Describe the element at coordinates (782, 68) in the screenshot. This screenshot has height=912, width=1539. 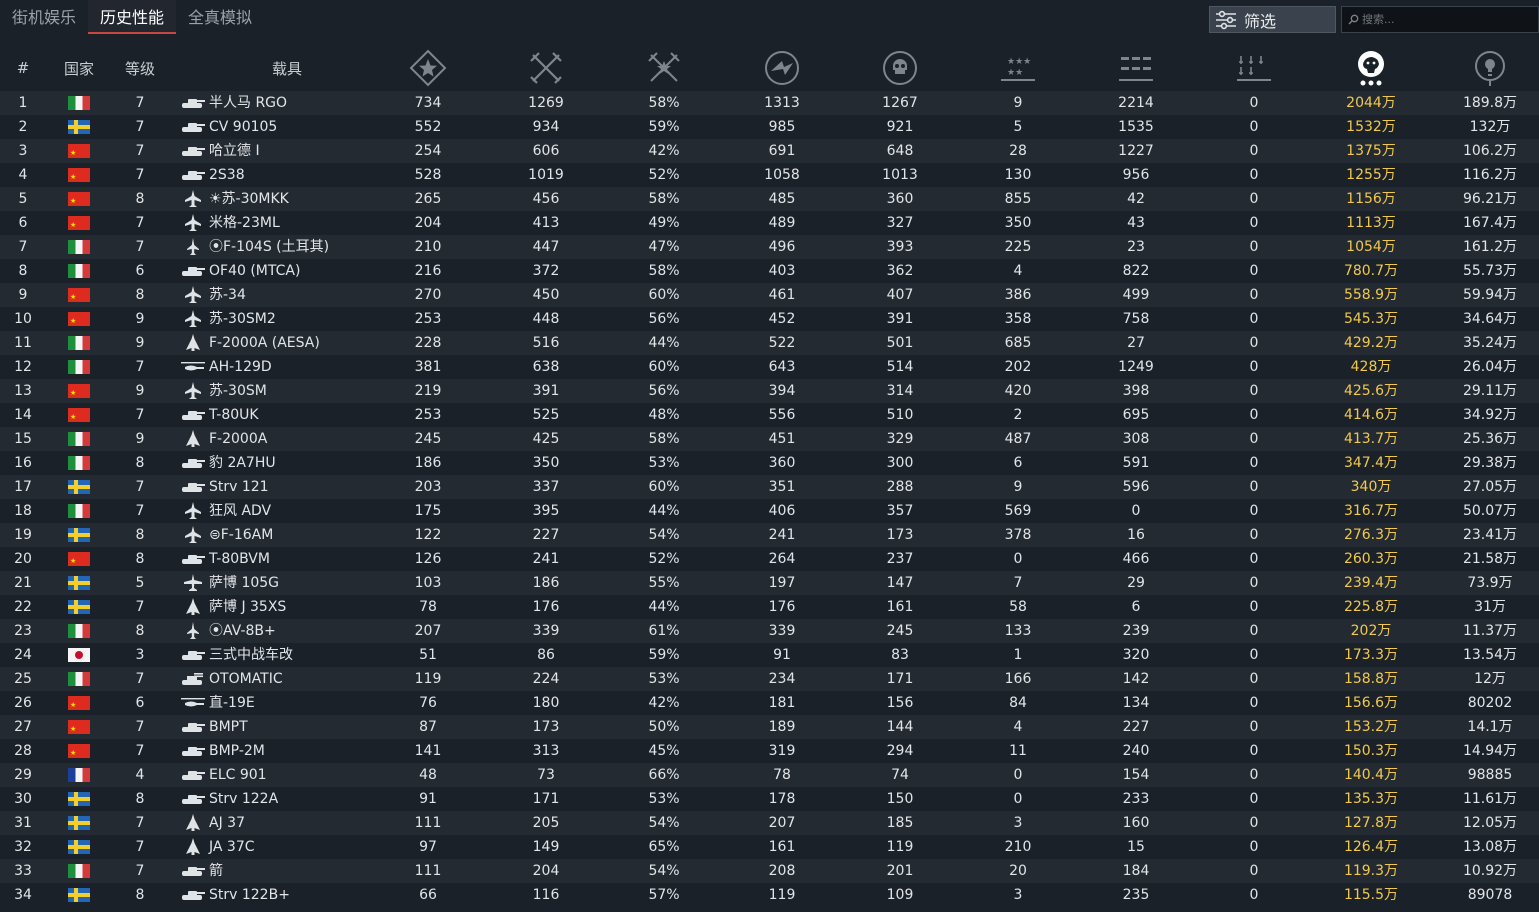
I see `col-respawns` at that location.